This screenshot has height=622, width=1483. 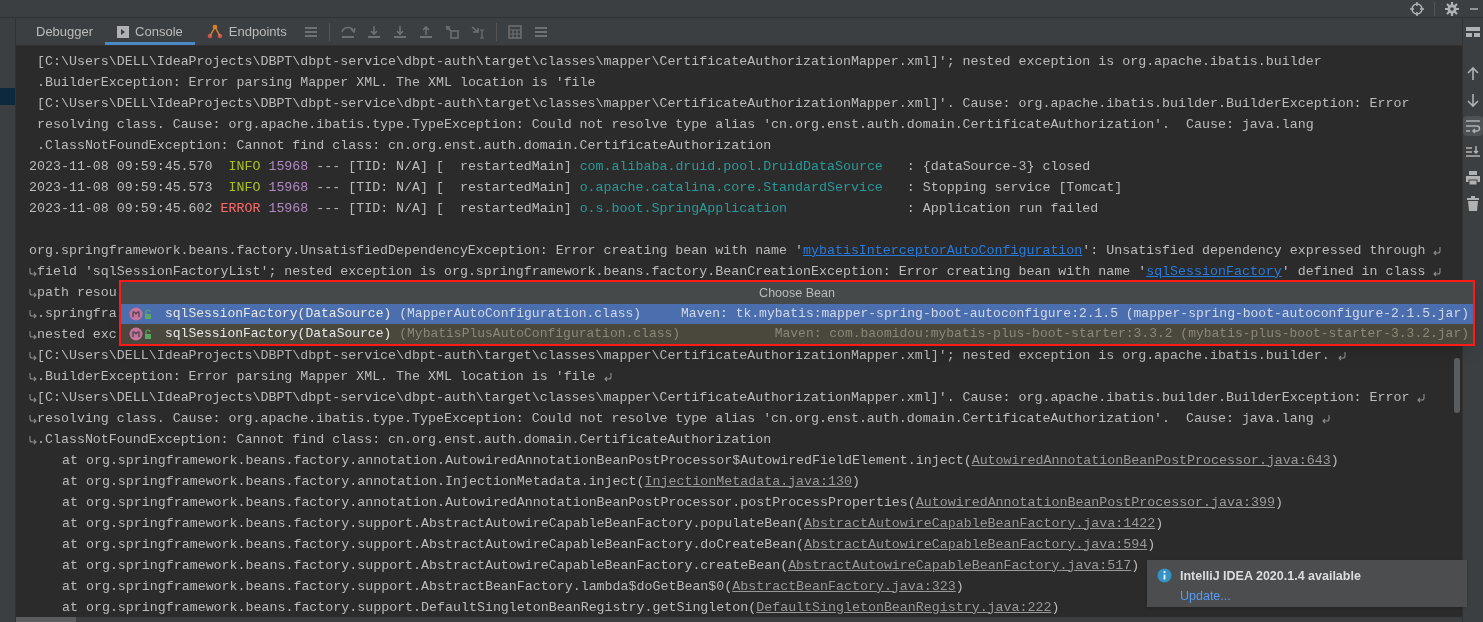 I want to click on popup-title: Choose Bean, so click(x=797, y=293).